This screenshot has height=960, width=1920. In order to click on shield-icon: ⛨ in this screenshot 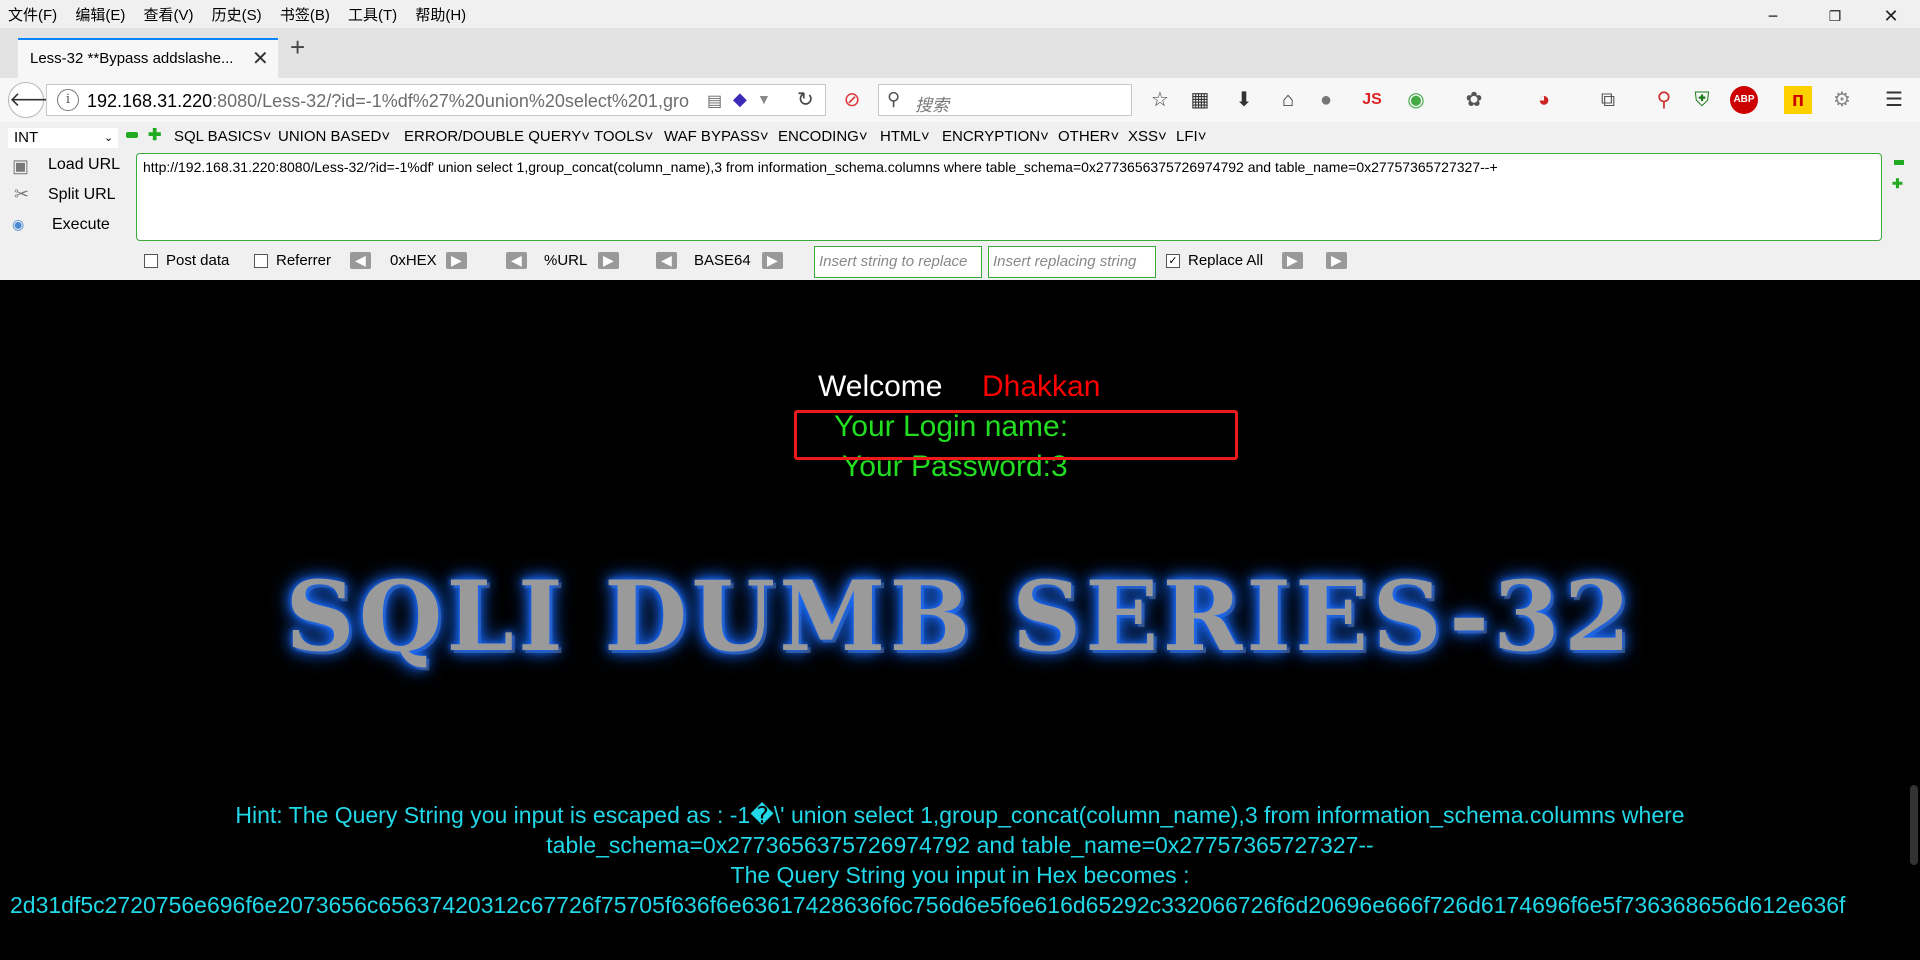, I will do `click(1702, 100)`.